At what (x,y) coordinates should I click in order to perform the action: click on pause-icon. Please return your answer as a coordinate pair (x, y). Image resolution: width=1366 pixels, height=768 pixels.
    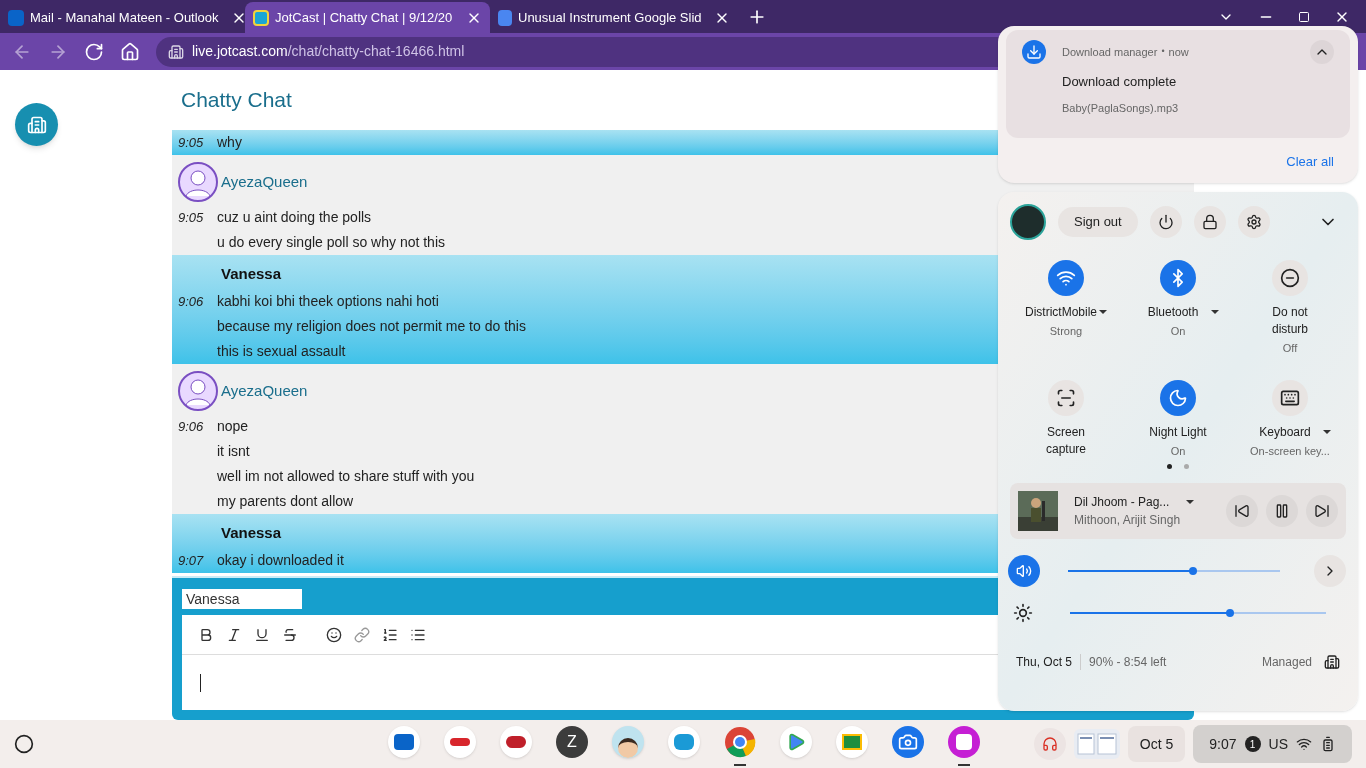
    Looking at the image, I should click on (1282, 511).